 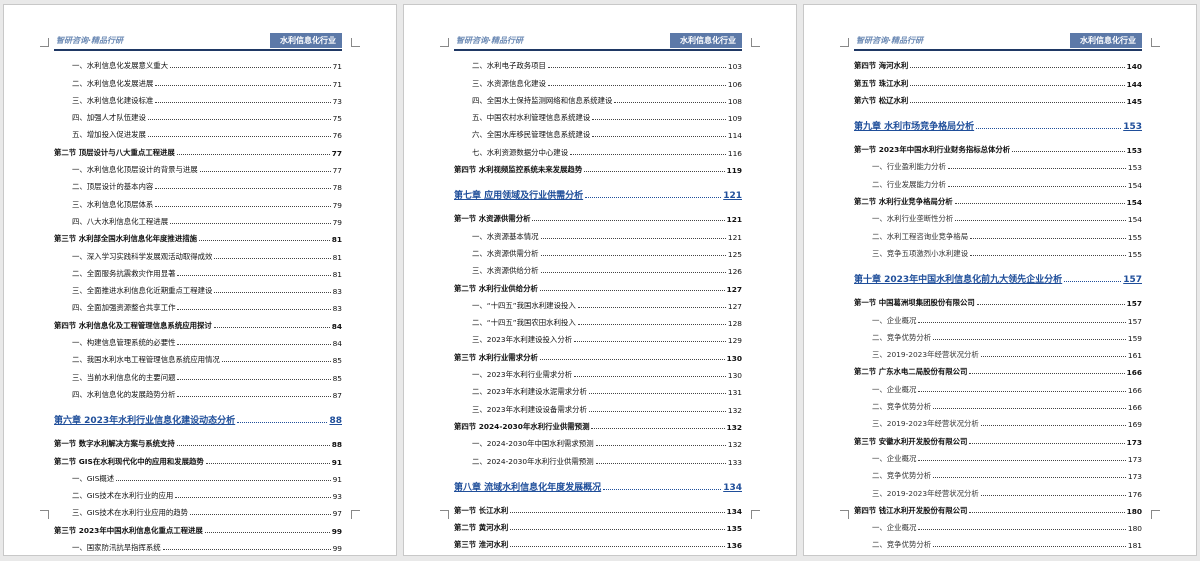 I want to click on toc-section-link: 第一节 长江水利 134, so click(x=598, y=507).